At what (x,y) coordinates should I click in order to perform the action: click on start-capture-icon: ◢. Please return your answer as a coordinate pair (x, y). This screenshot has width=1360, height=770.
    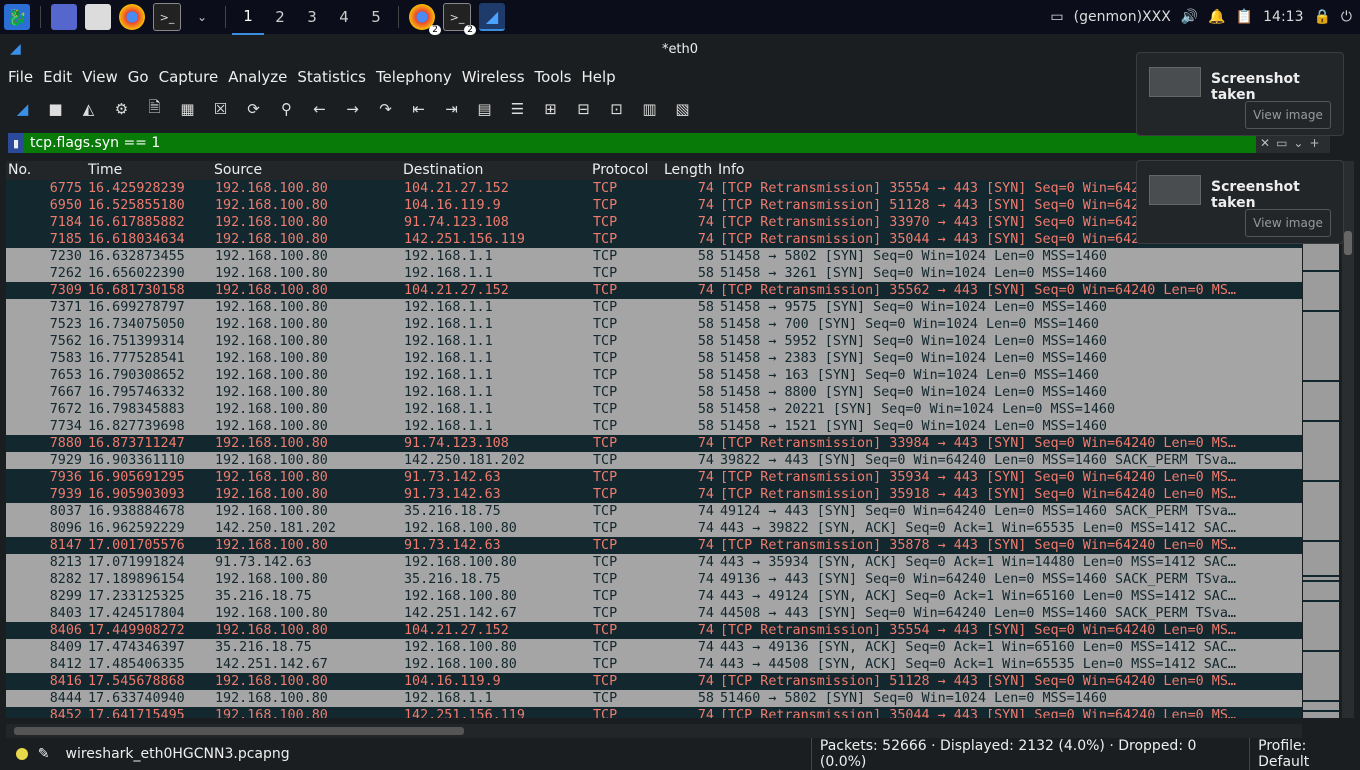
    Looking at the image, I should click on (22, 109).